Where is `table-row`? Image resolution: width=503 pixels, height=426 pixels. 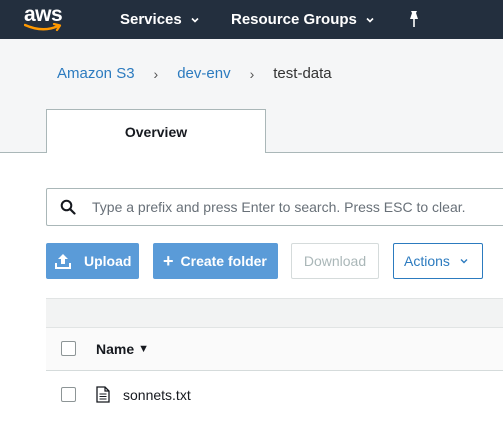 table-row is located at coordinates (274, 394).